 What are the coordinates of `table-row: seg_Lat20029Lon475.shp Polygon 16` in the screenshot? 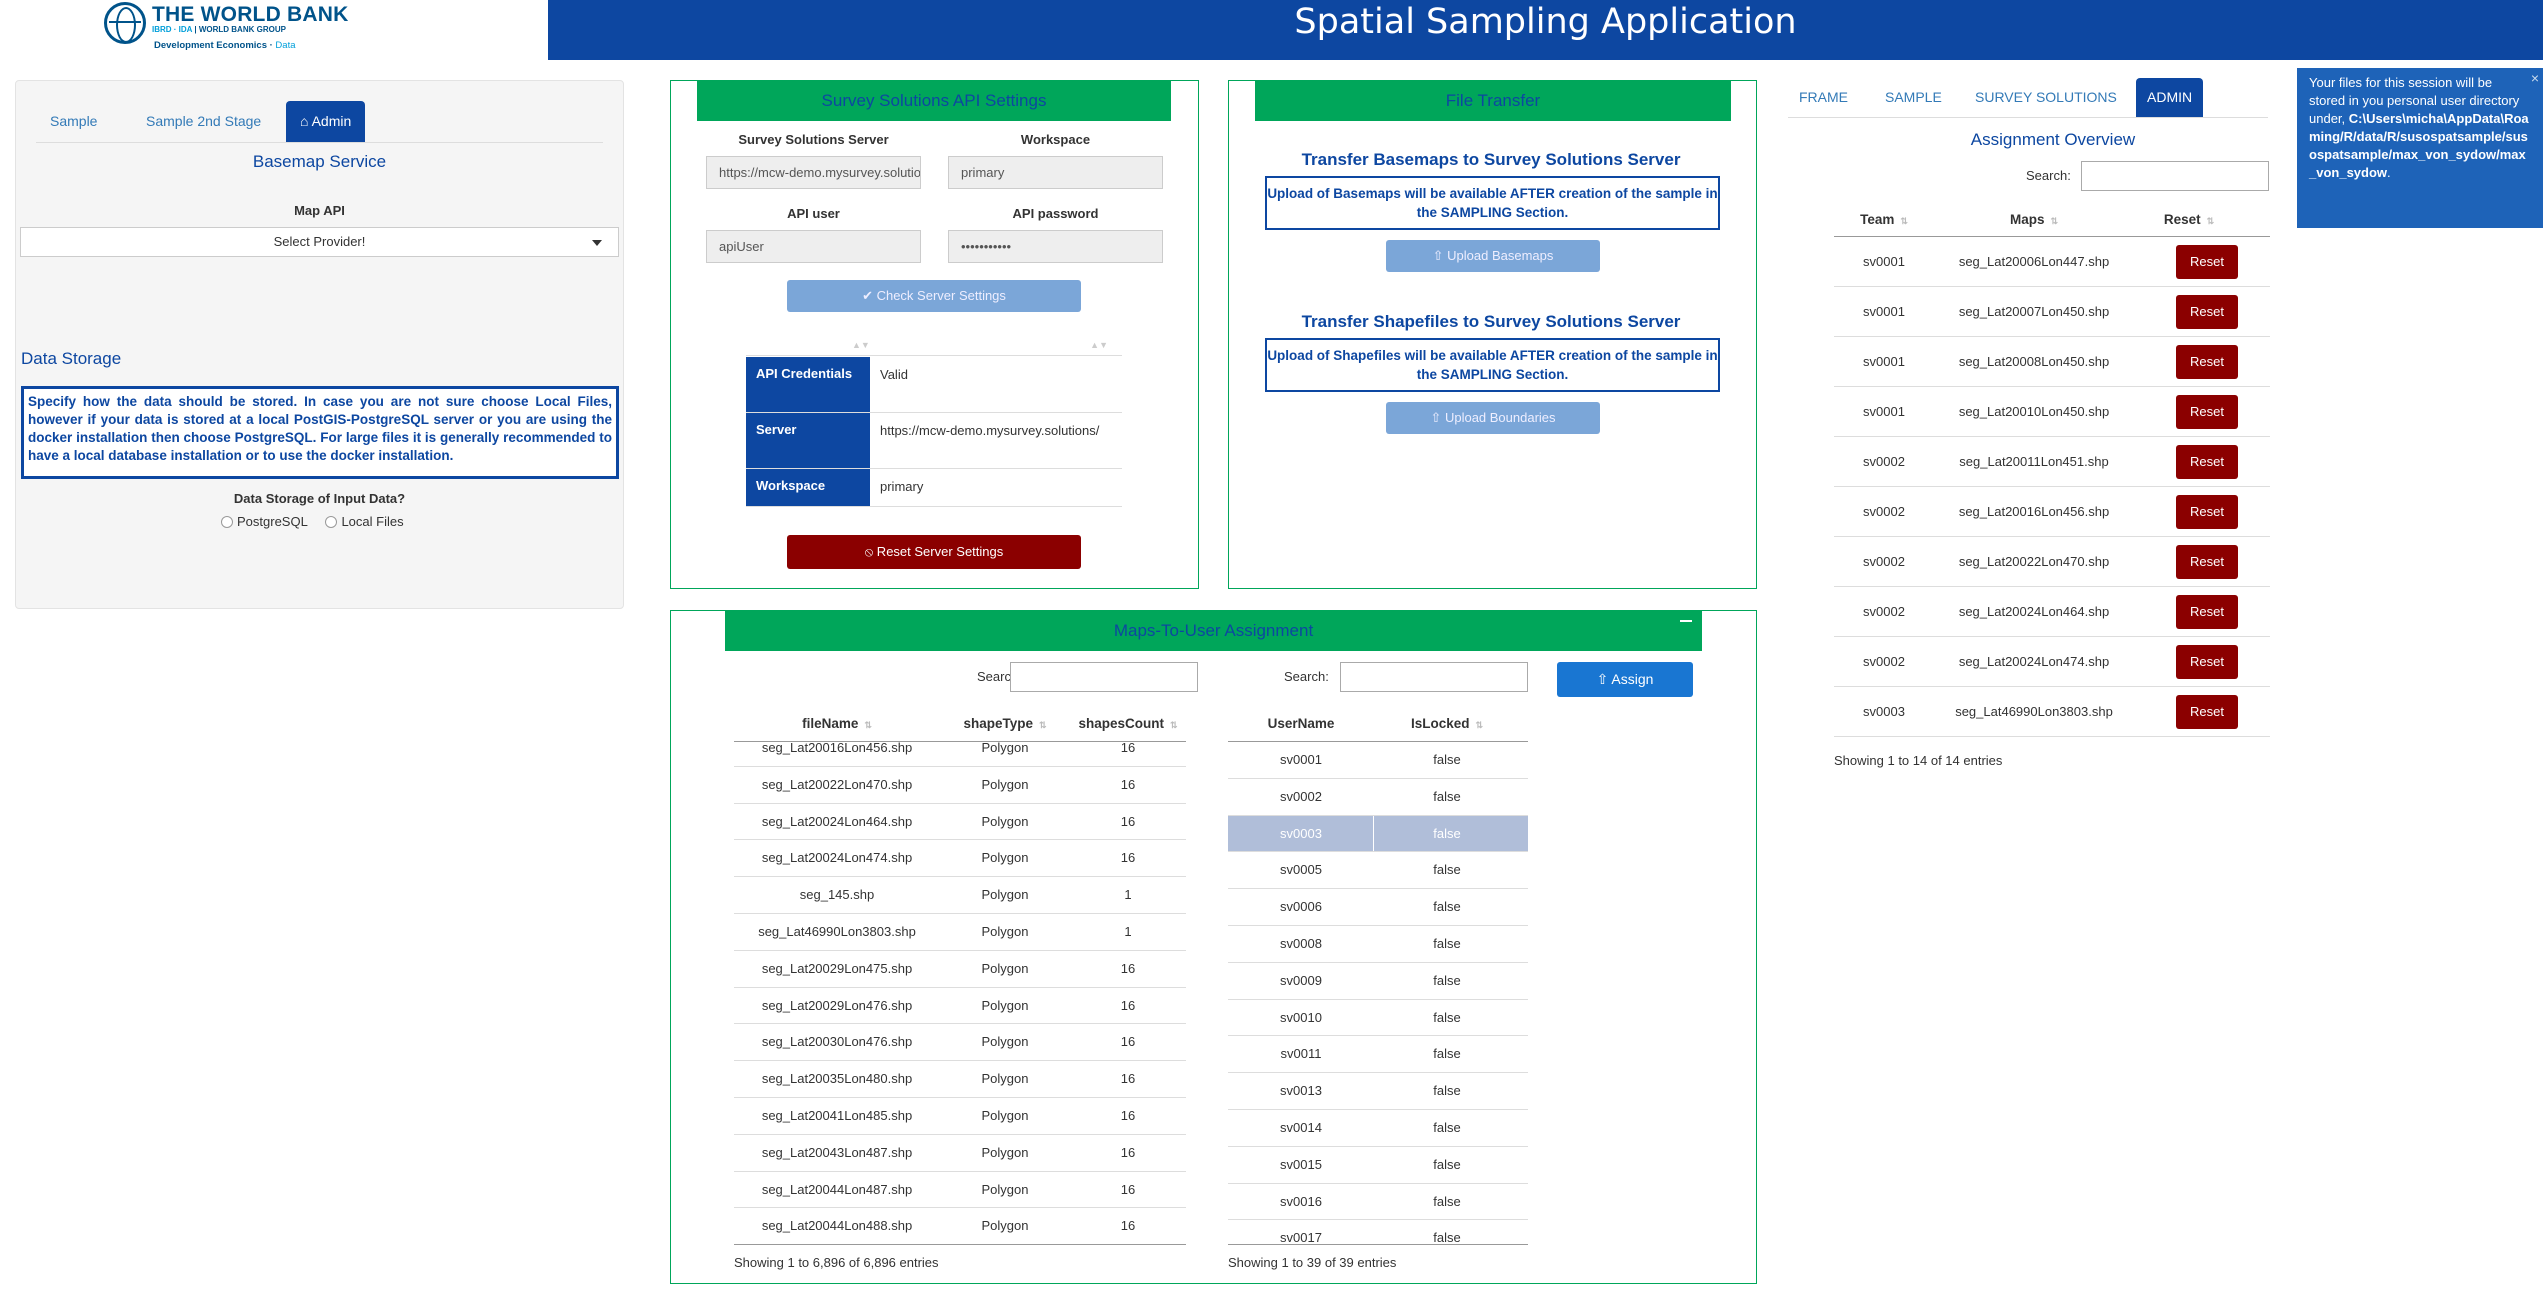 It's located at (960, 969).